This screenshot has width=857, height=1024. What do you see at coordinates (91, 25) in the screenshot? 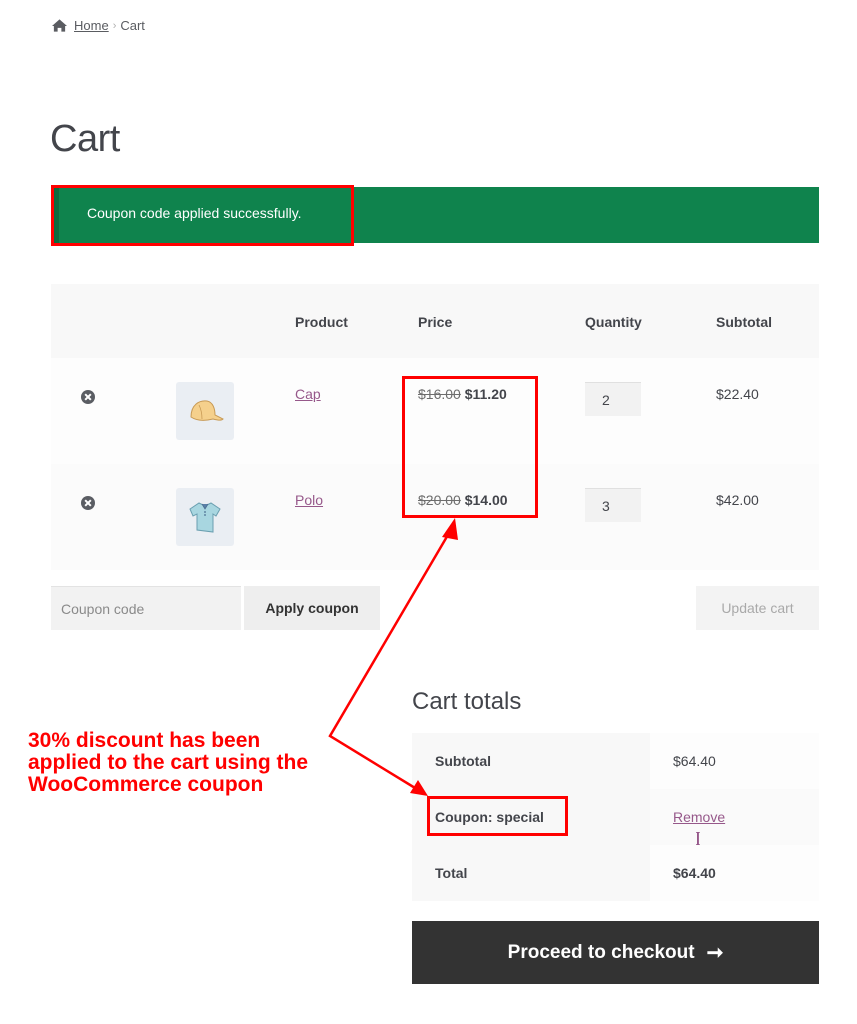
I see `breadcrumb-home-link: Home` at bounding box center [91, 25].